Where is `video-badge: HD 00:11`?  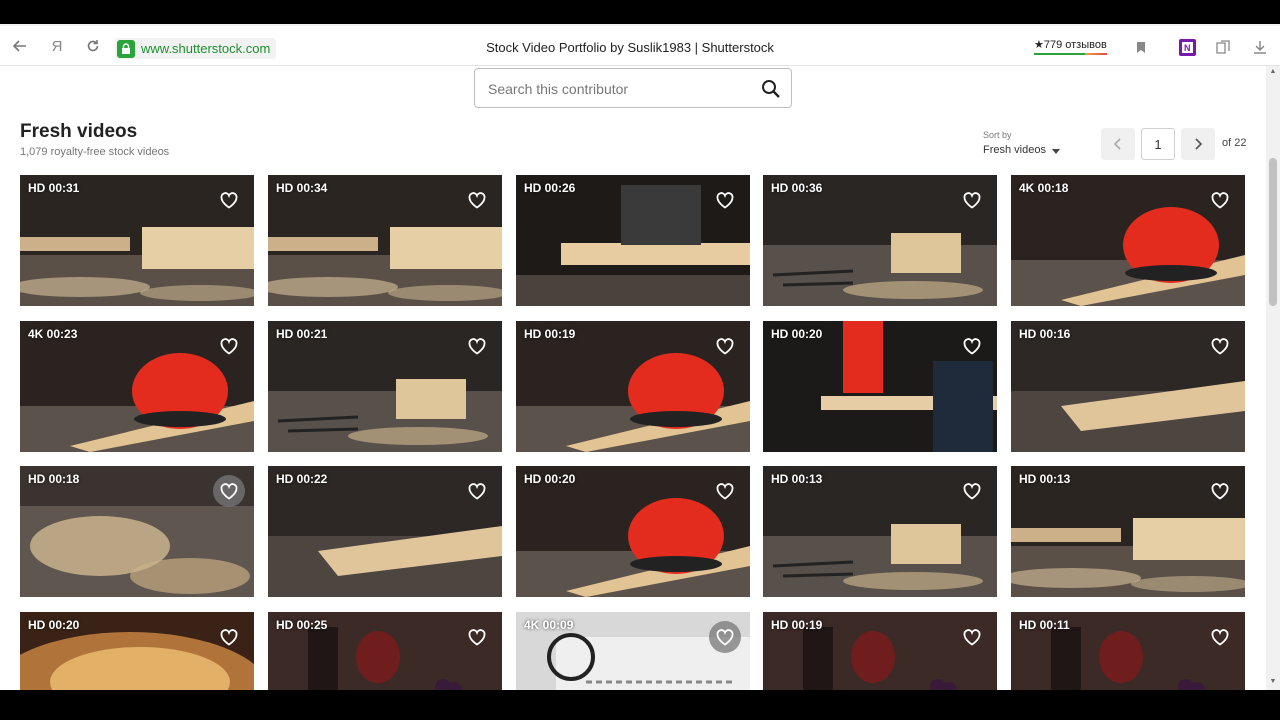 video-badge: HD 00:11 is located at coordinates (1044, 625).